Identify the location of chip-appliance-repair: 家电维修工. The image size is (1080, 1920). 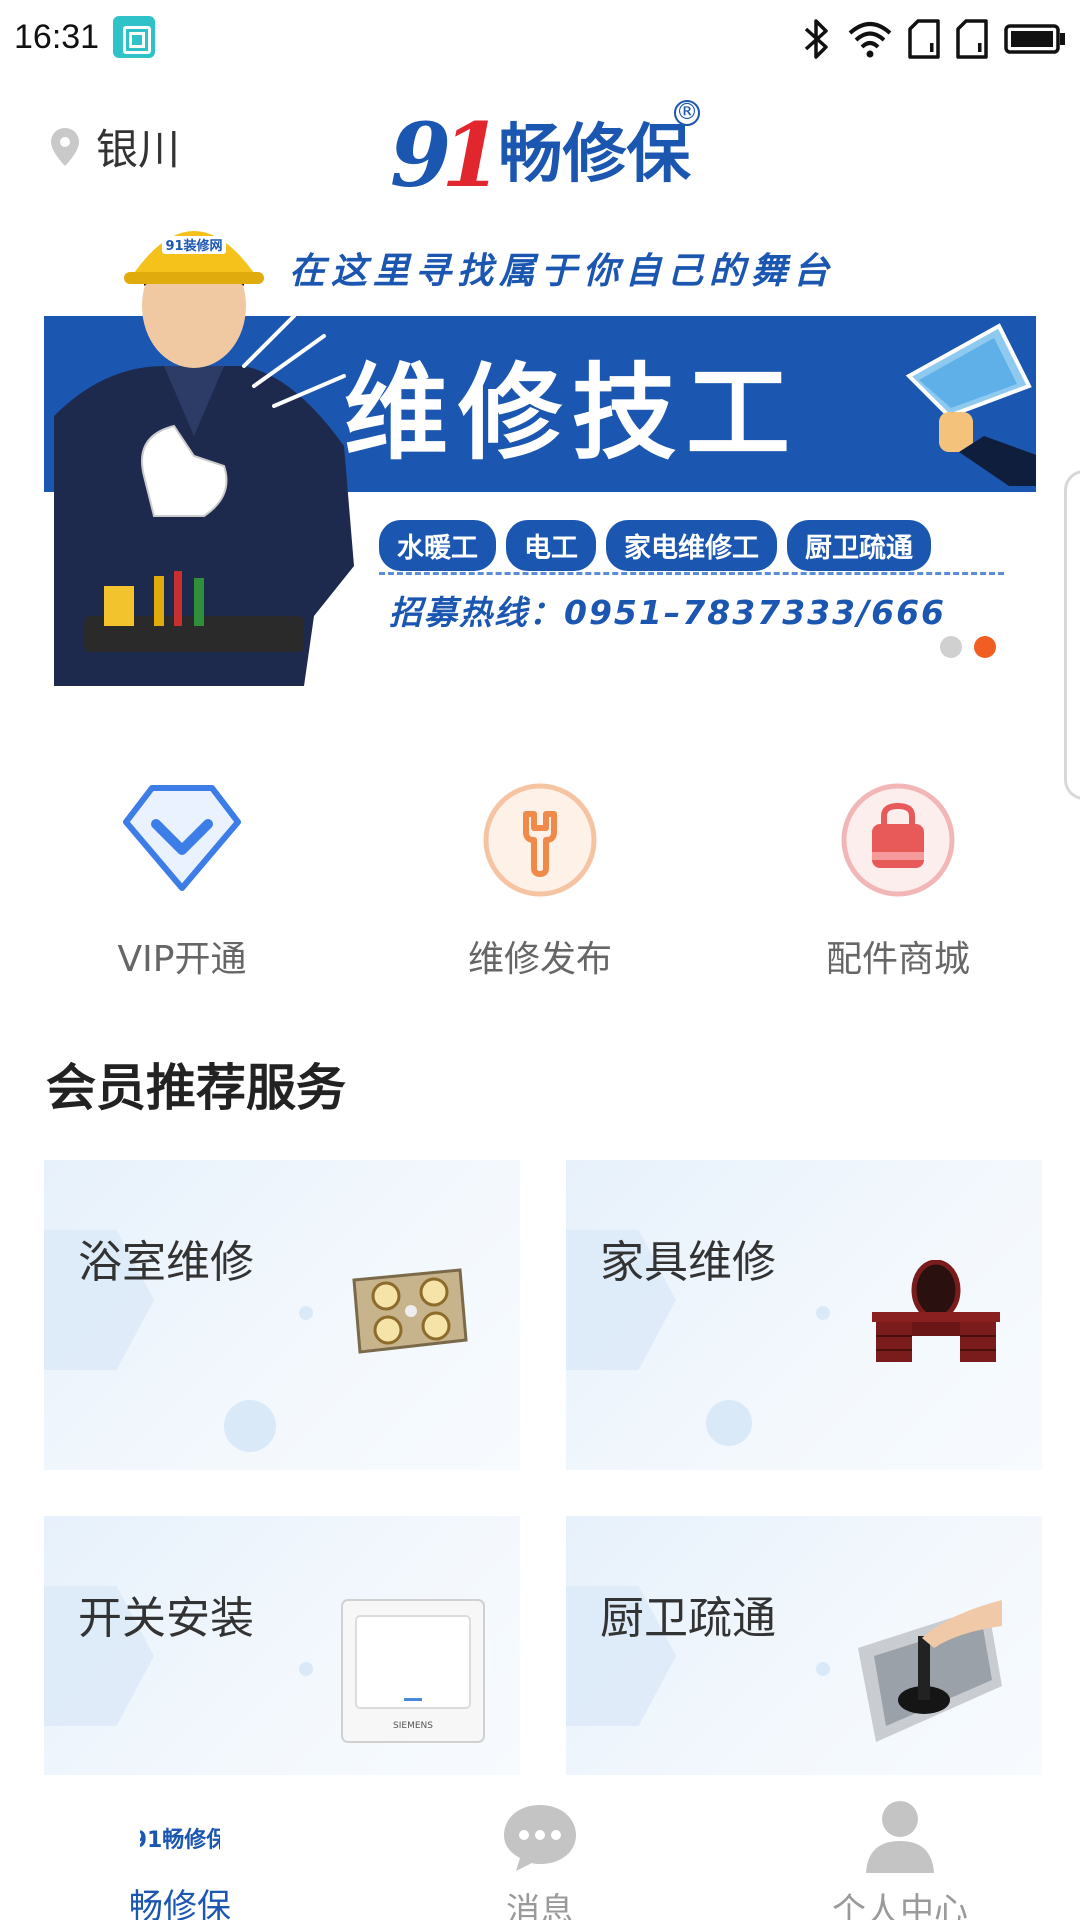
(691, 545).